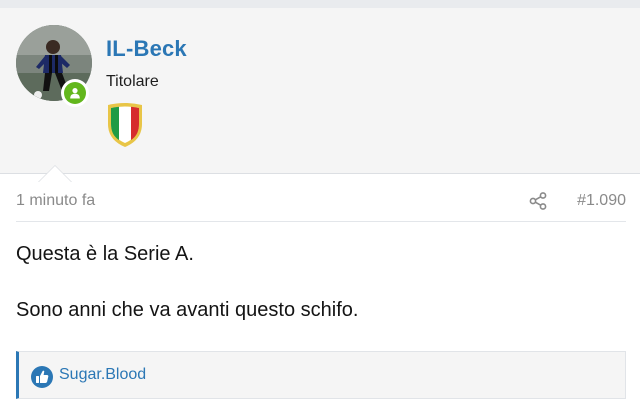  Describe the element at coordinates (42, 377) in the screenshot. I see `like-icon` at that location.